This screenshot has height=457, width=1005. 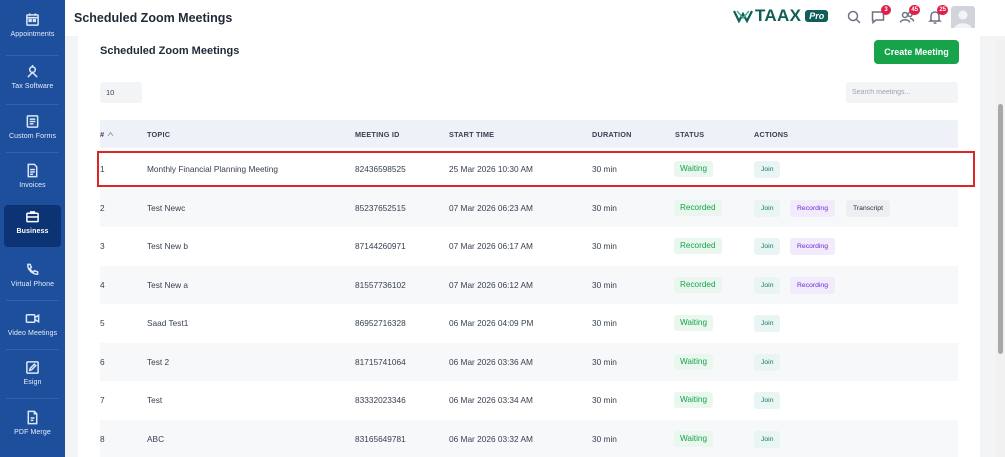 I want to click on cell-num: 6, so click(x=102, y=362).